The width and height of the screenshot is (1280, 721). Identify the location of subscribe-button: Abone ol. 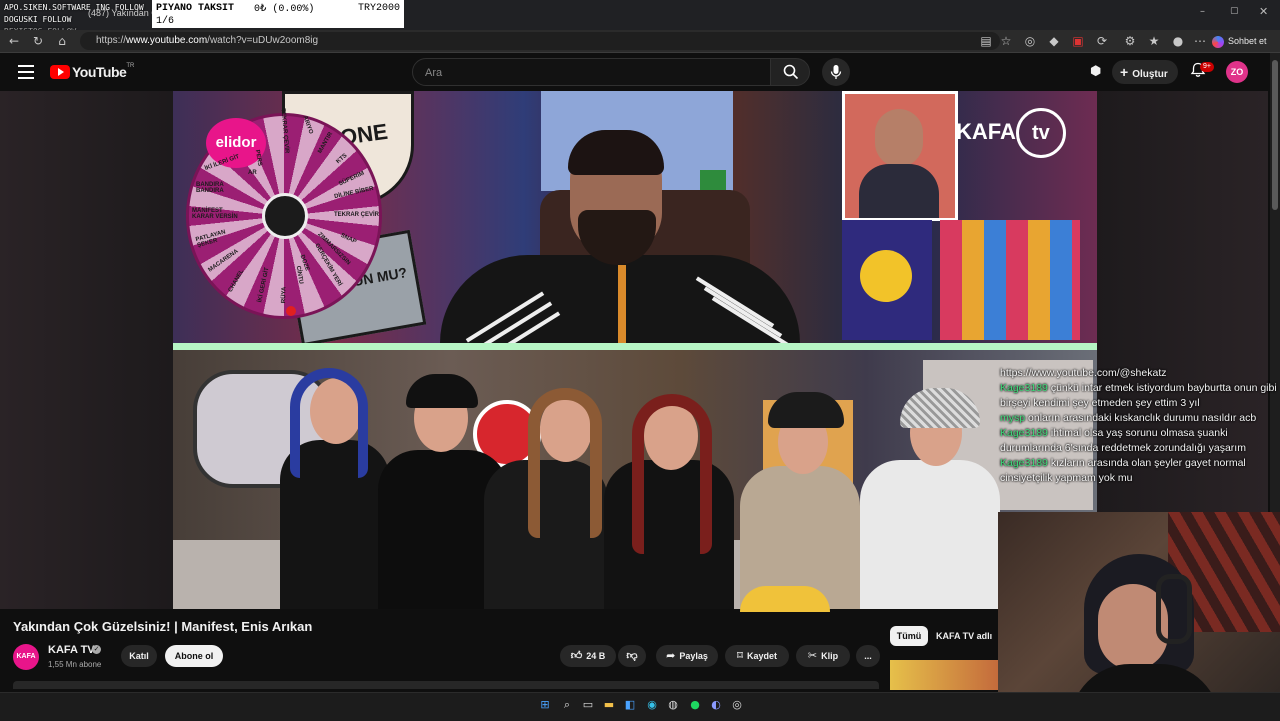
(194, 656).